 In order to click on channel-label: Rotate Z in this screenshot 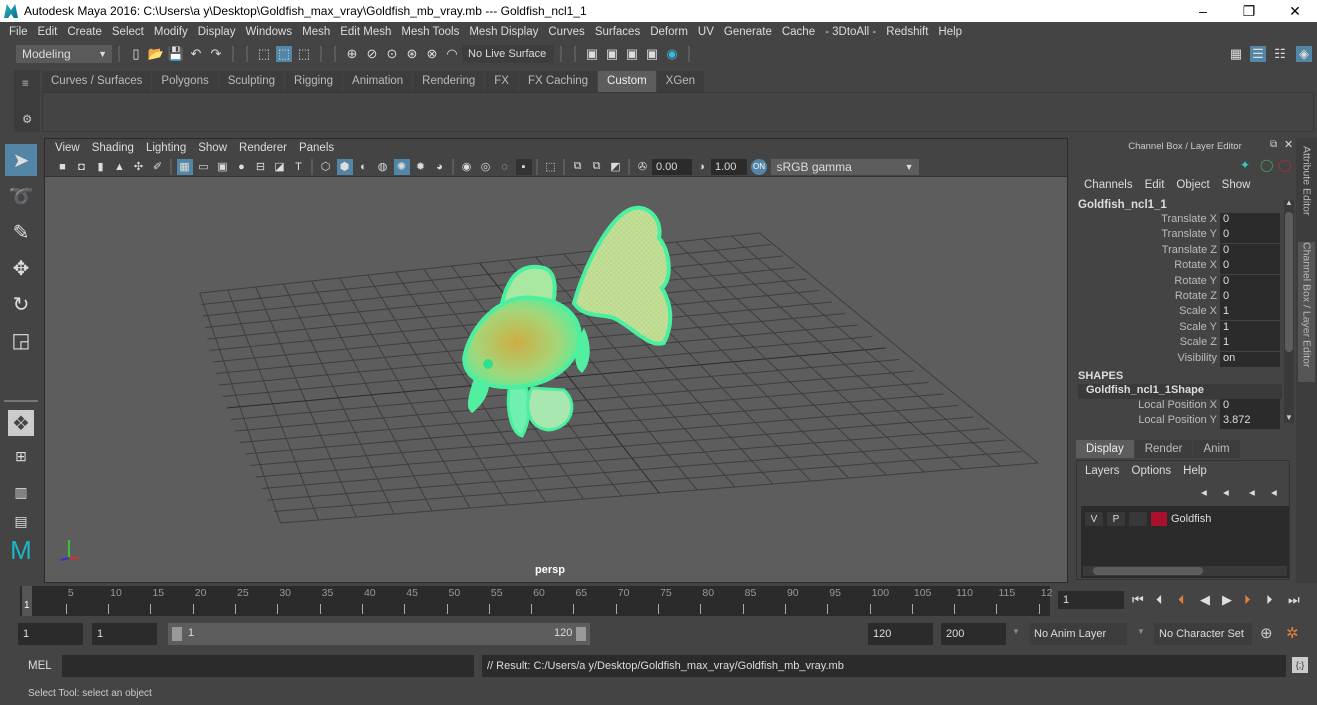, I will do `click(1147, 297)`.